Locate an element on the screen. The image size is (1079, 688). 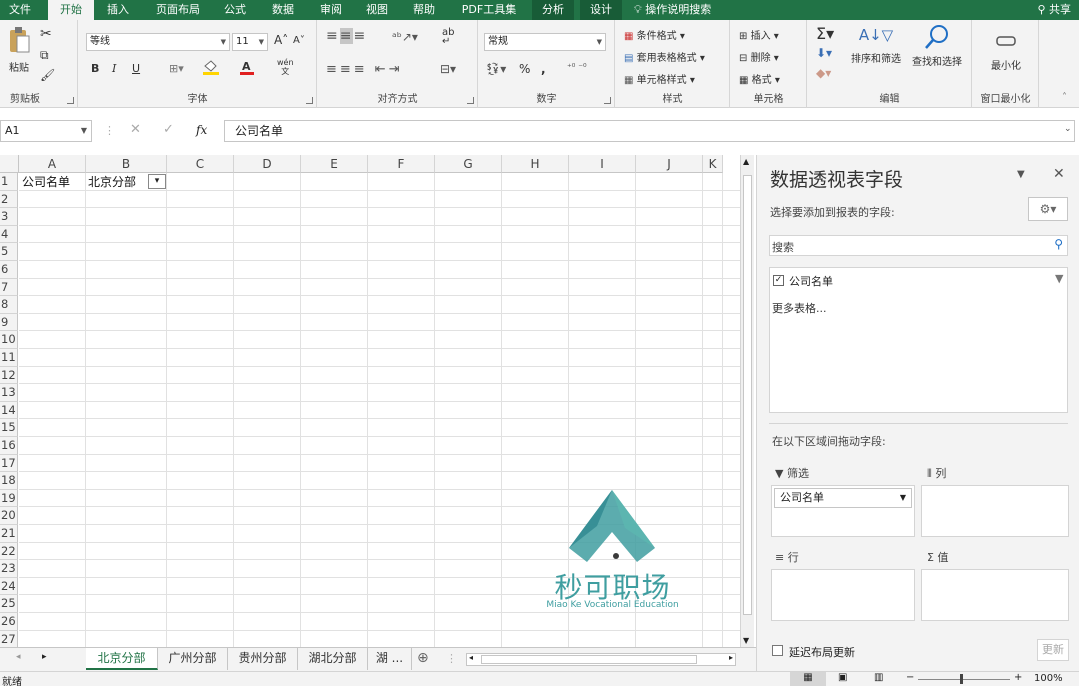
row-header: 20 is located at coordinates (9, 516).